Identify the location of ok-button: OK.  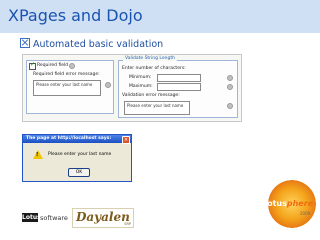
(79, 172).